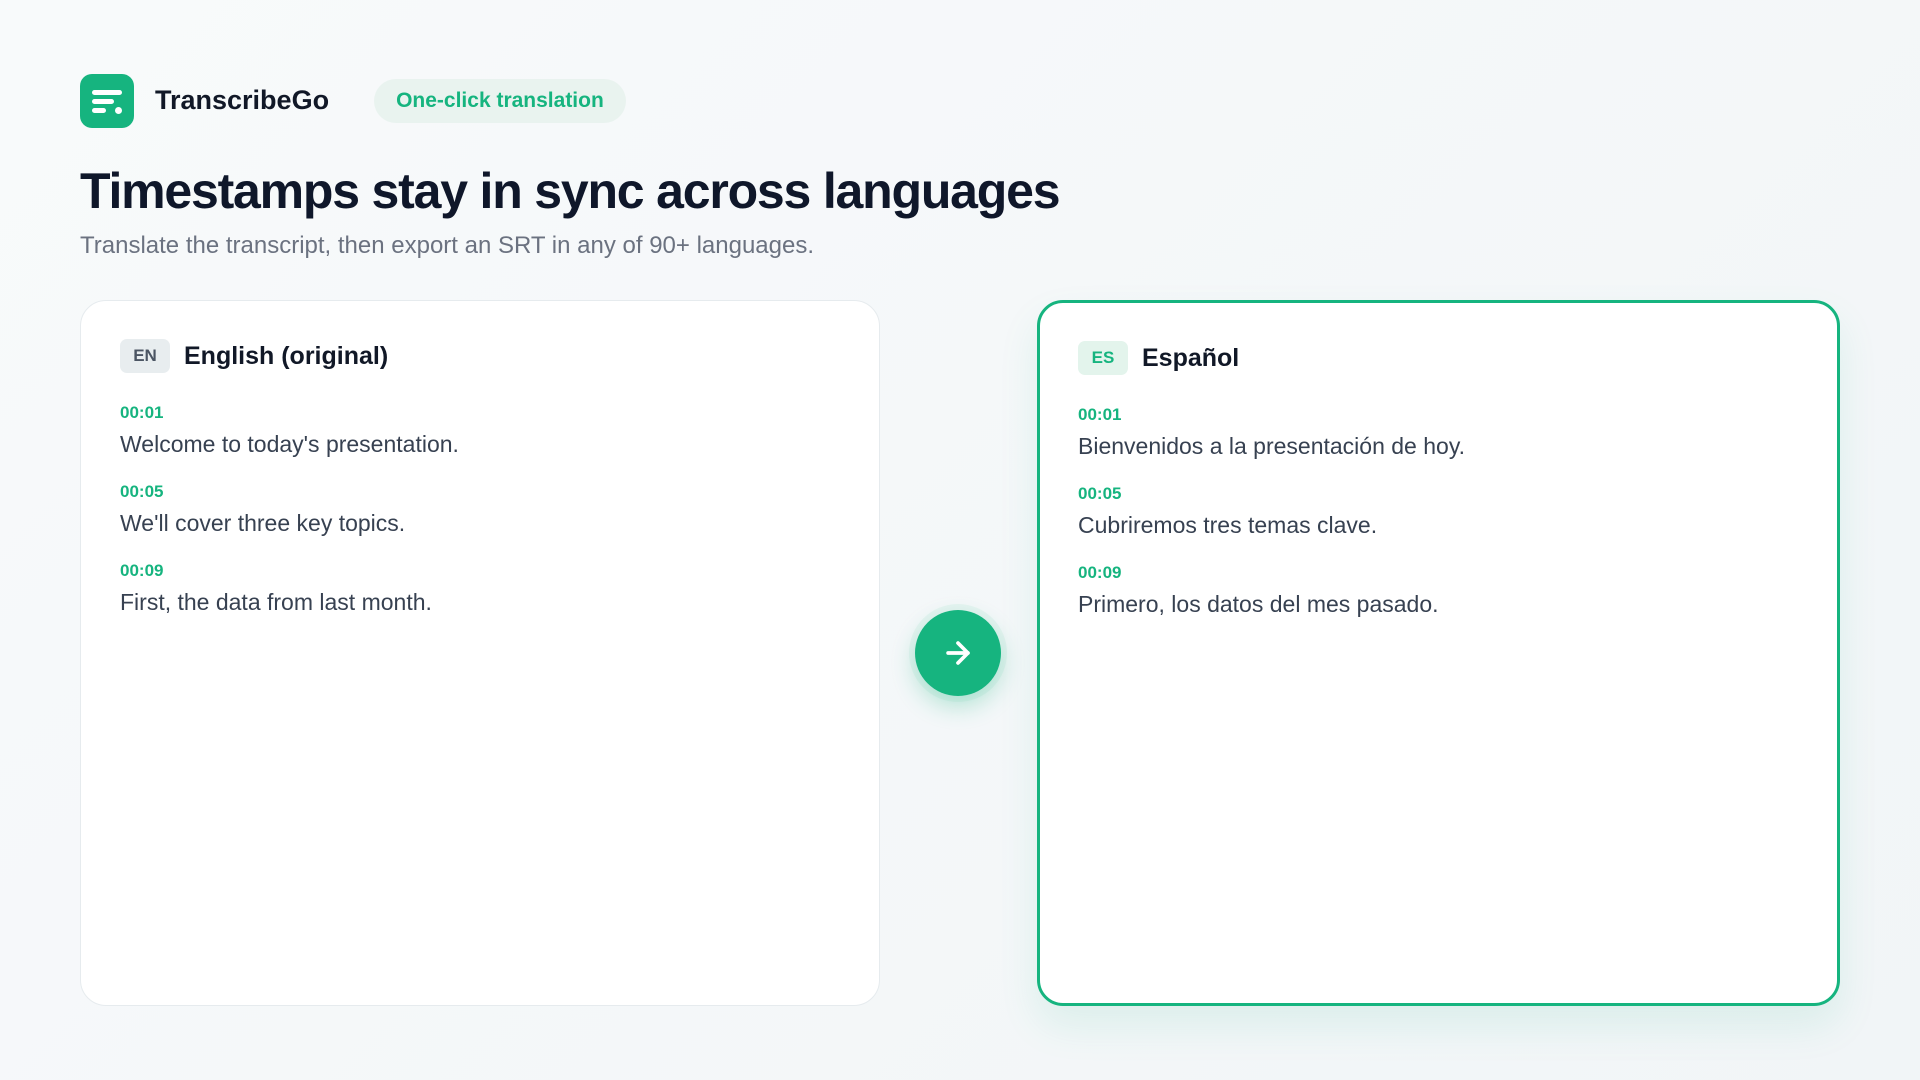 Image resolution: width=1920 pixels, height=1080 pixels. Describe the element at coordinates (107, 100) in the screenshot. I see `transcript-lines-icon` at that location.